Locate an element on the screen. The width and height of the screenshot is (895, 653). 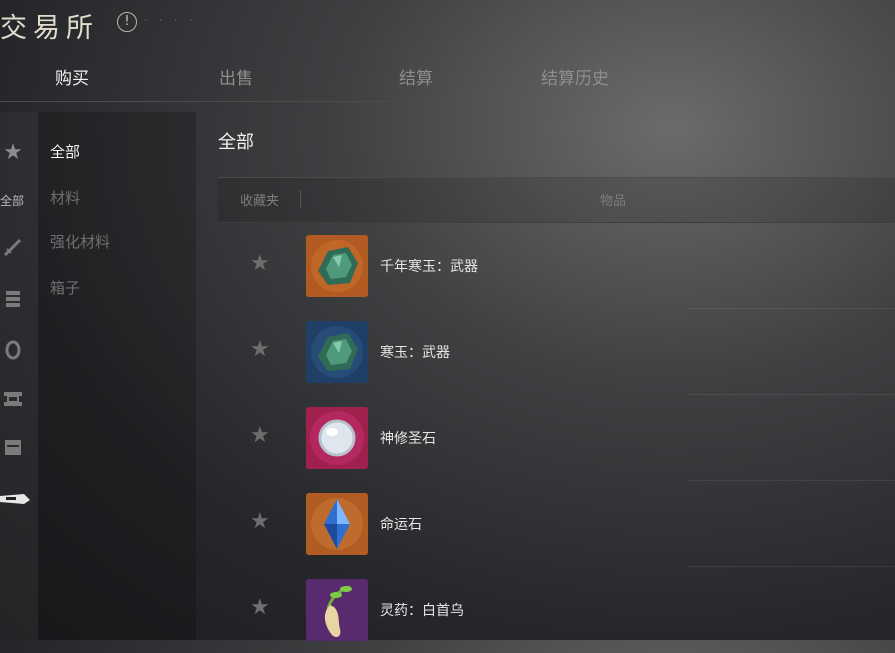
item-name: 命运石 is located at coordinates (401, 525).